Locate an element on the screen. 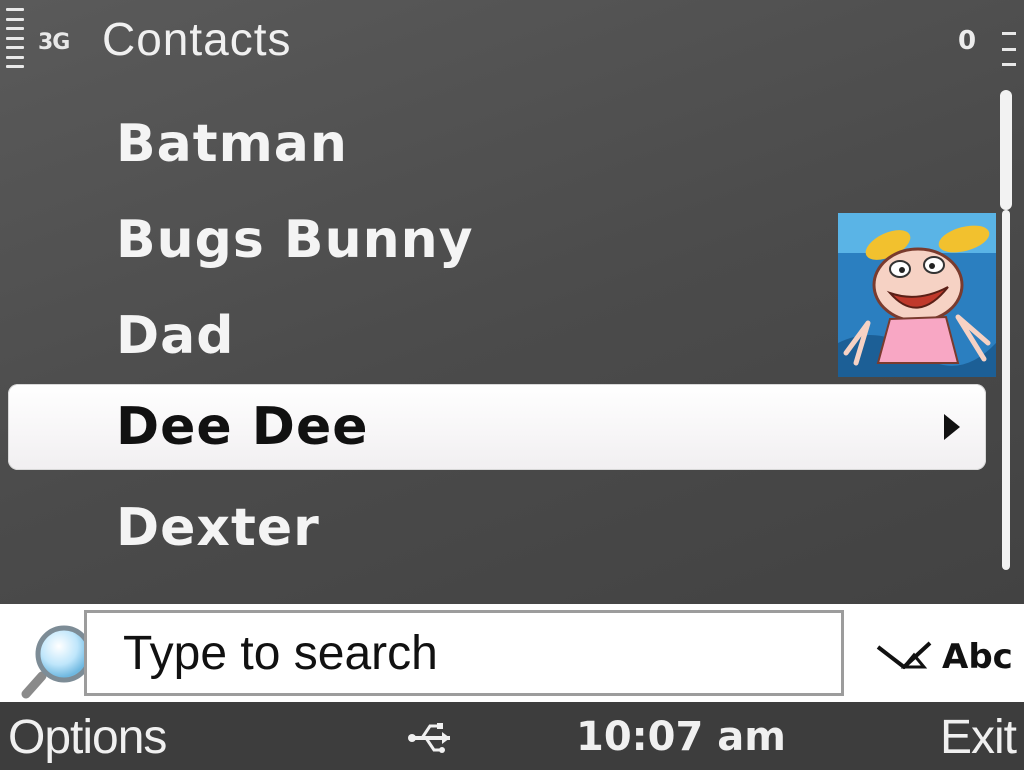 This screenshot has width=1024, height=770. contact-name: Dee Dee is located at coordinates (242, 427).